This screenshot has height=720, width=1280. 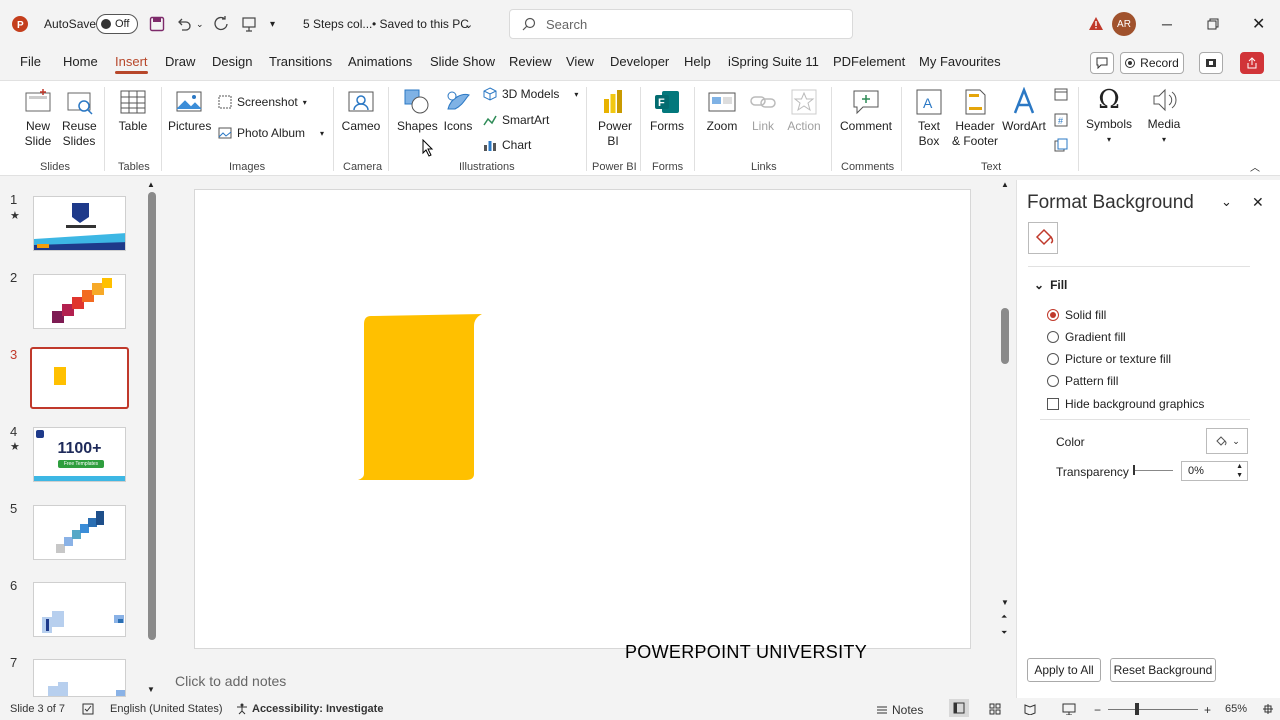 I want to click on share-icon, so click(x=1252, y=63).